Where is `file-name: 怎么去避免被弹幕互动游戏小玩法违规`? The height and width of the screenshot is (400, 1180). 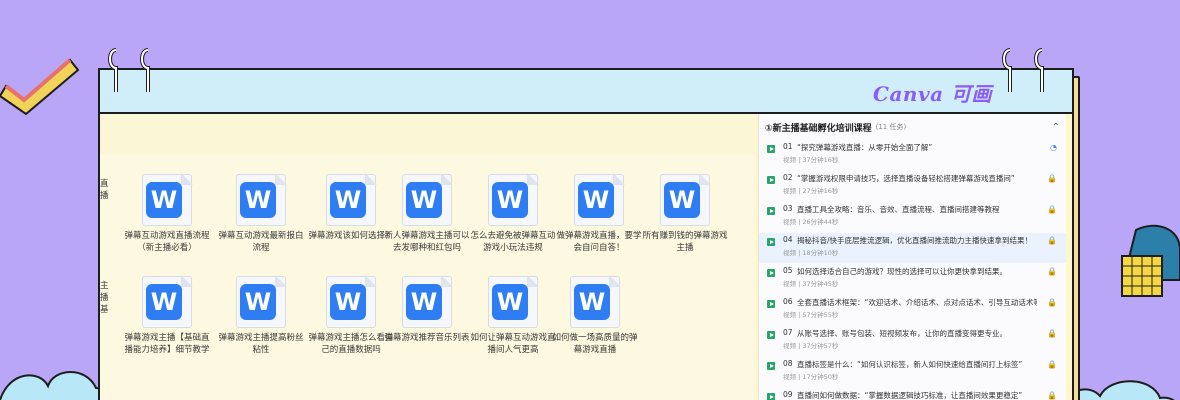 file-name: 怎么去避免被弹幕互动游戏小玩法违规 is located at coordinates (513, 242).